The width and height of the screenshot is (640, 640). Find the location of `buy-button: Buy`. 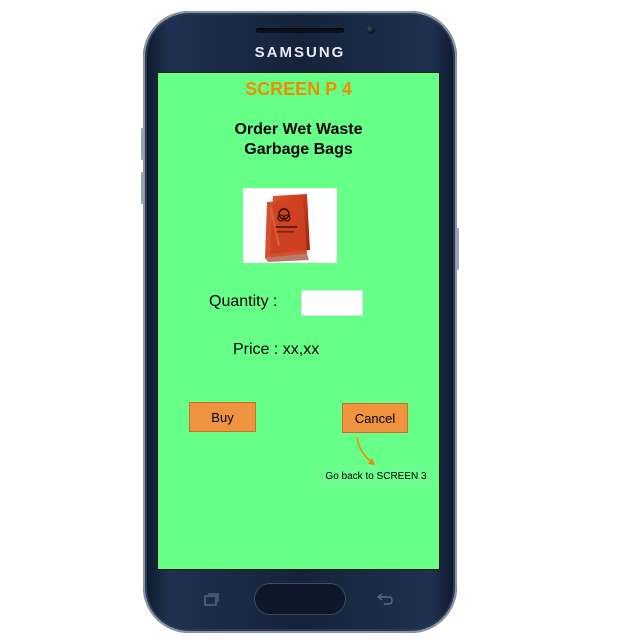

buy-button: Buy is located at coordinates (222, 417).